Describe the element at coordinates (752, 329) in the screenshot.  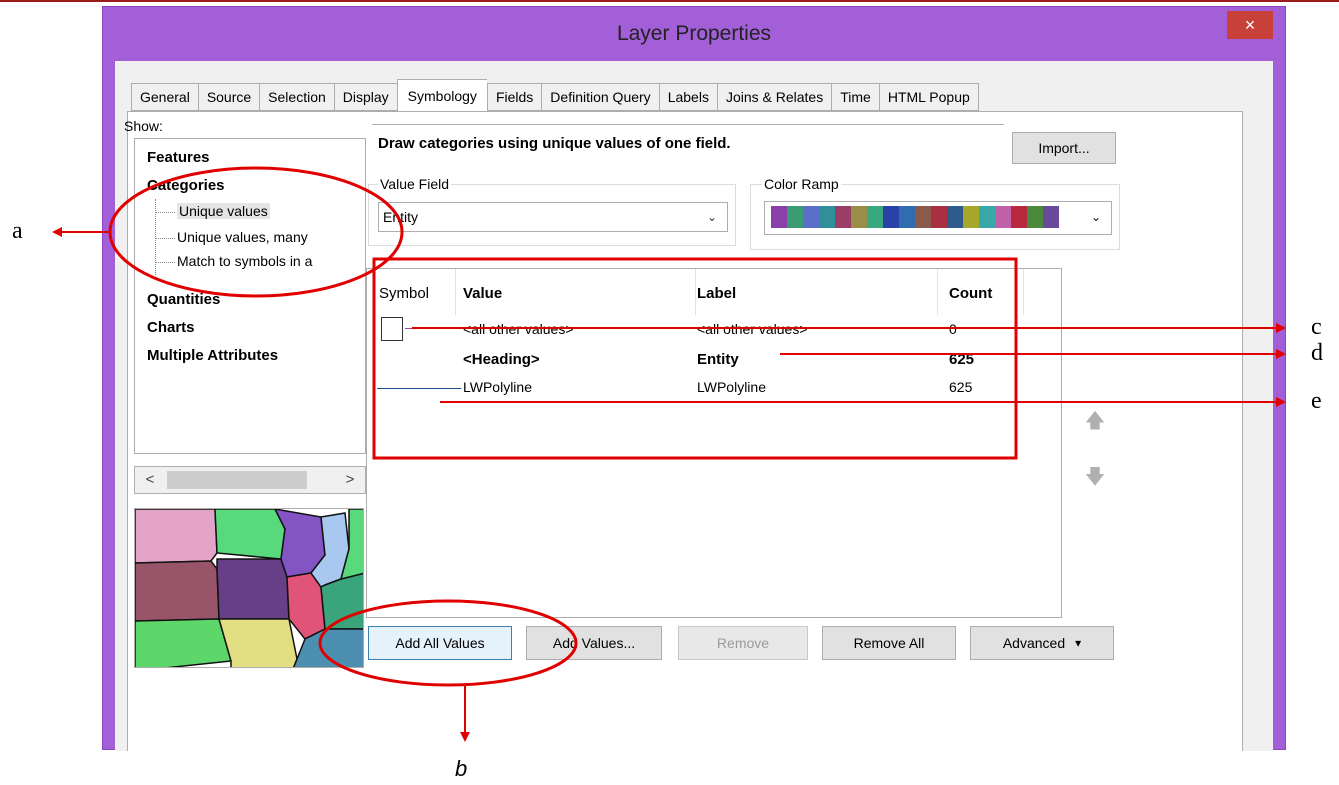
I see `row-label-all-other: <all other values>` at that location.